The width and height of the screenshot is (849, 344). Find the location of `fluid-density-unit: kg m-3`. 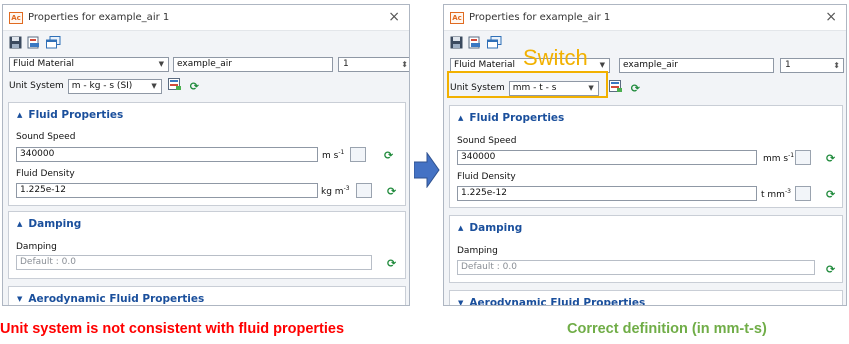

fluid-density-unit: kg m-3 is located at coordinates (335, 191).